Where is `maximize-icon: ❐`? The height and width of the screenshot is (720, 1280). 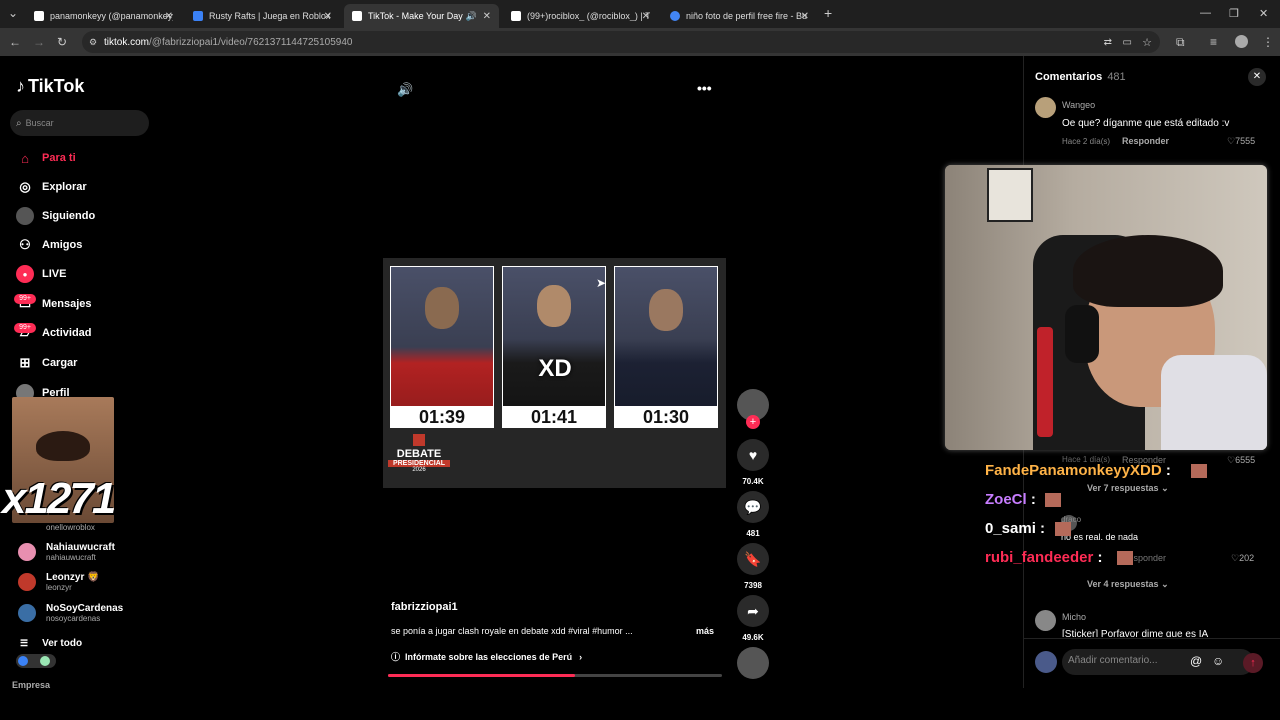 maximize-icon: ❐ is located at coordinates (1234, 13).